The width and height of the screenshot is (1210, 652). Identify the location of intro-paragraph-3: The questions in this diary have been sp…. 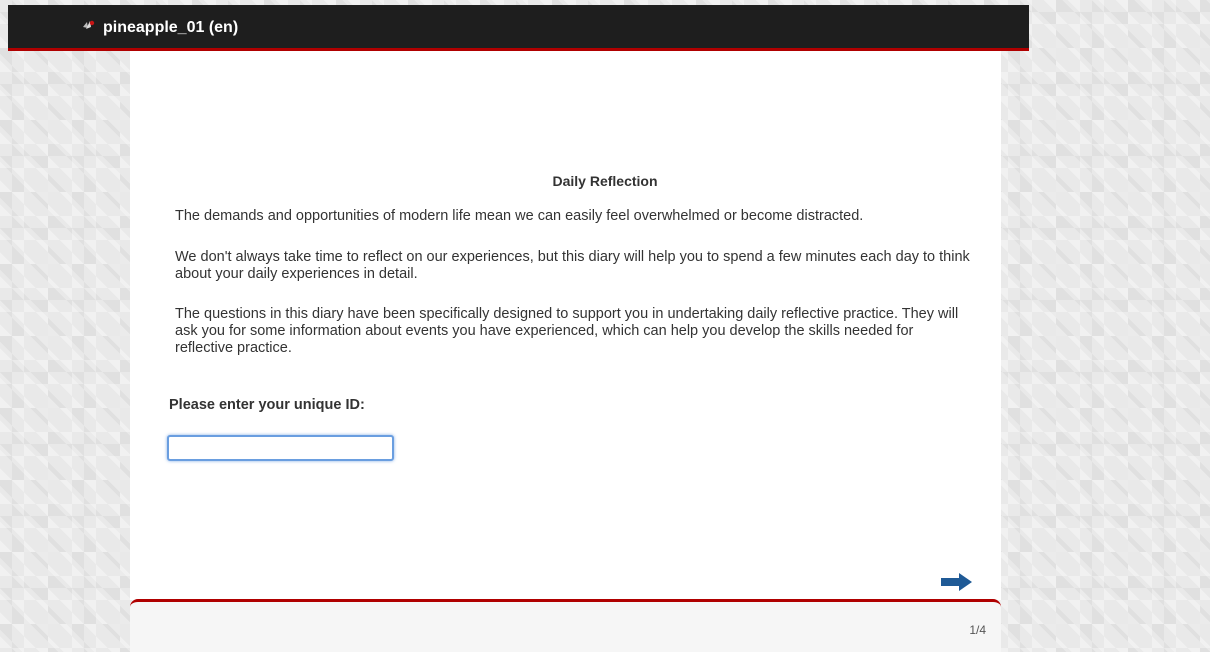
(567, 331).